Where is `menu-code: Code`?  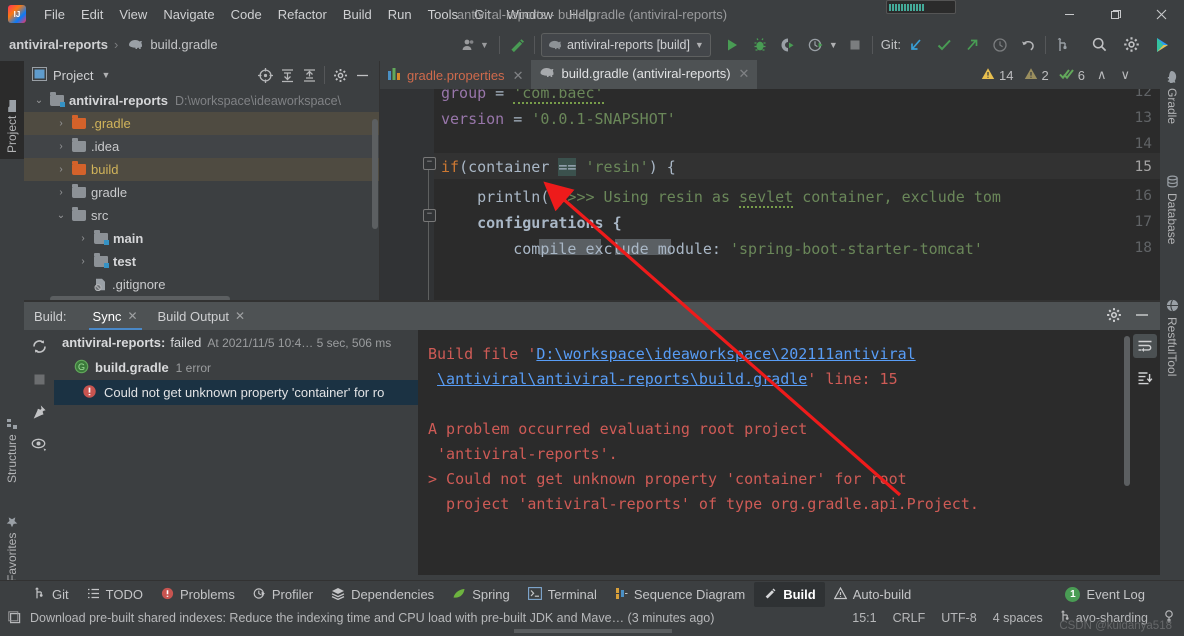 menu-code: Code is located at coordinates (246, 14).